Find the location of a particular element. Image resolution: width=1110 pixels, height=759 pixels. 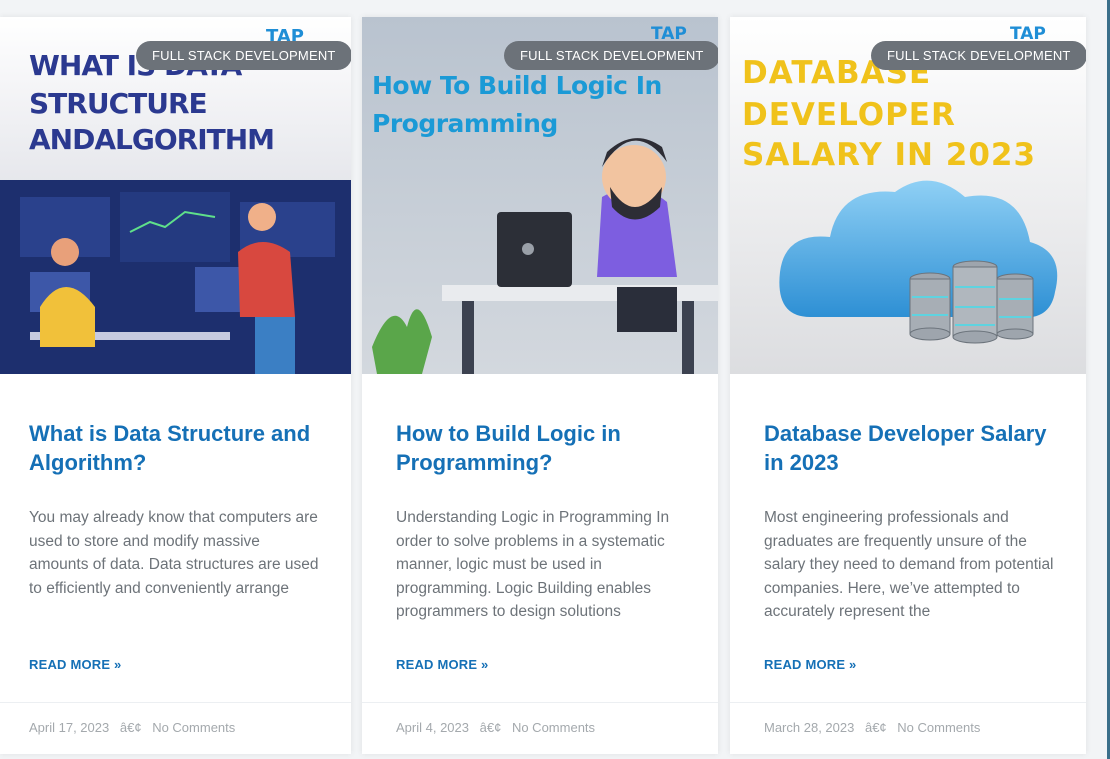

post-title: How to Build Logic in Programming? is located at coordinates (546, 448).